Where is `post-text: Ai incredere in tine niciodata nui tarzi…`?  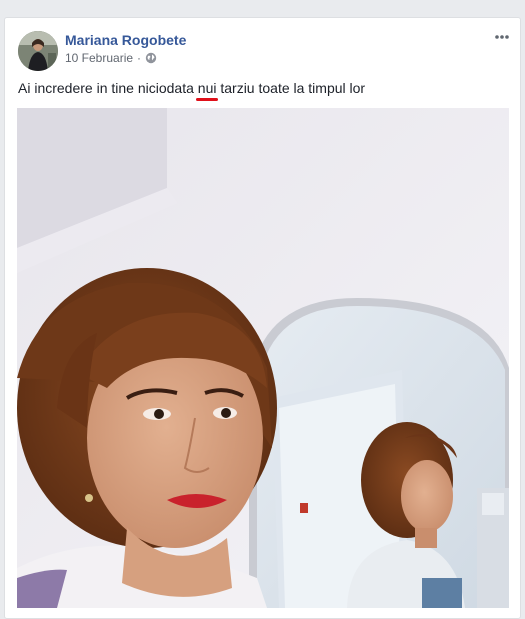
post-text: Ai incredere in tine niciodata nui tarzi… is located at coordinates (191, 88).